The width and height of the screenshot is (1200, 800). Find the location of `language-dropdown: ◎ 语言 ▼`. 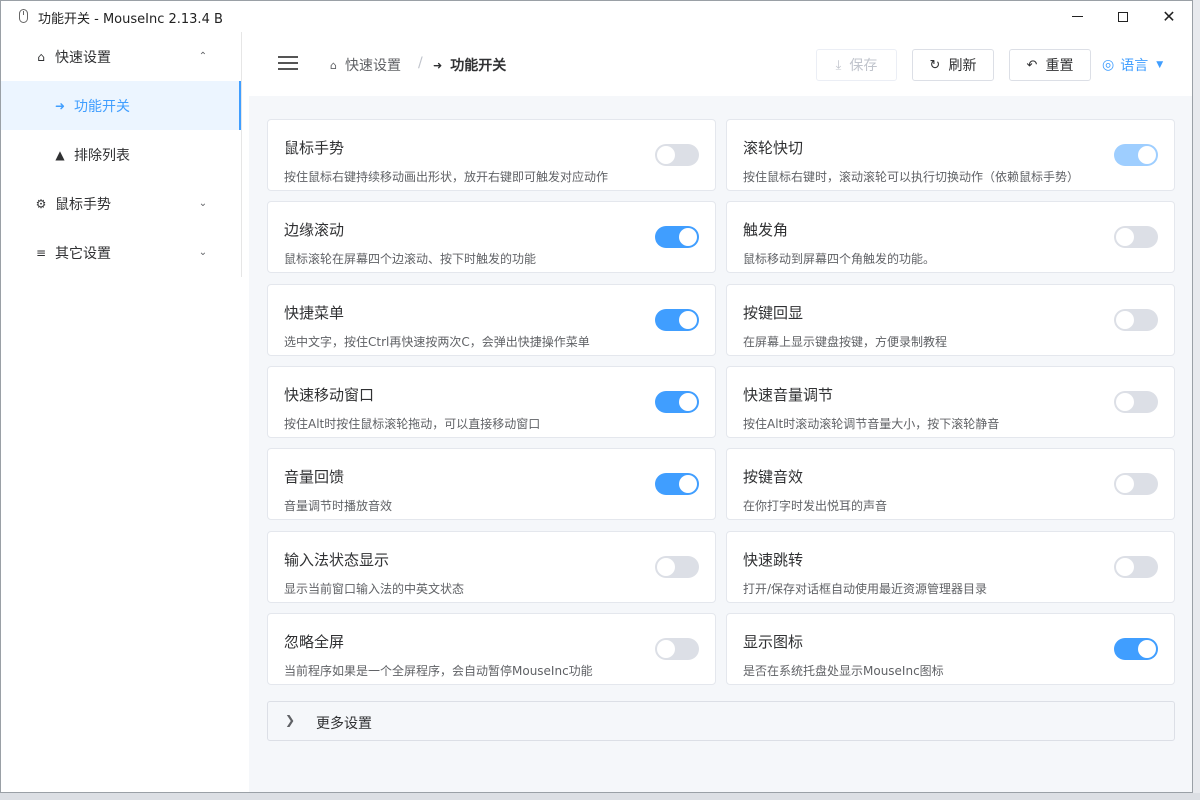

language-dropdown: ◎ 语言 ▼ is located at coordinates (1132, 65).